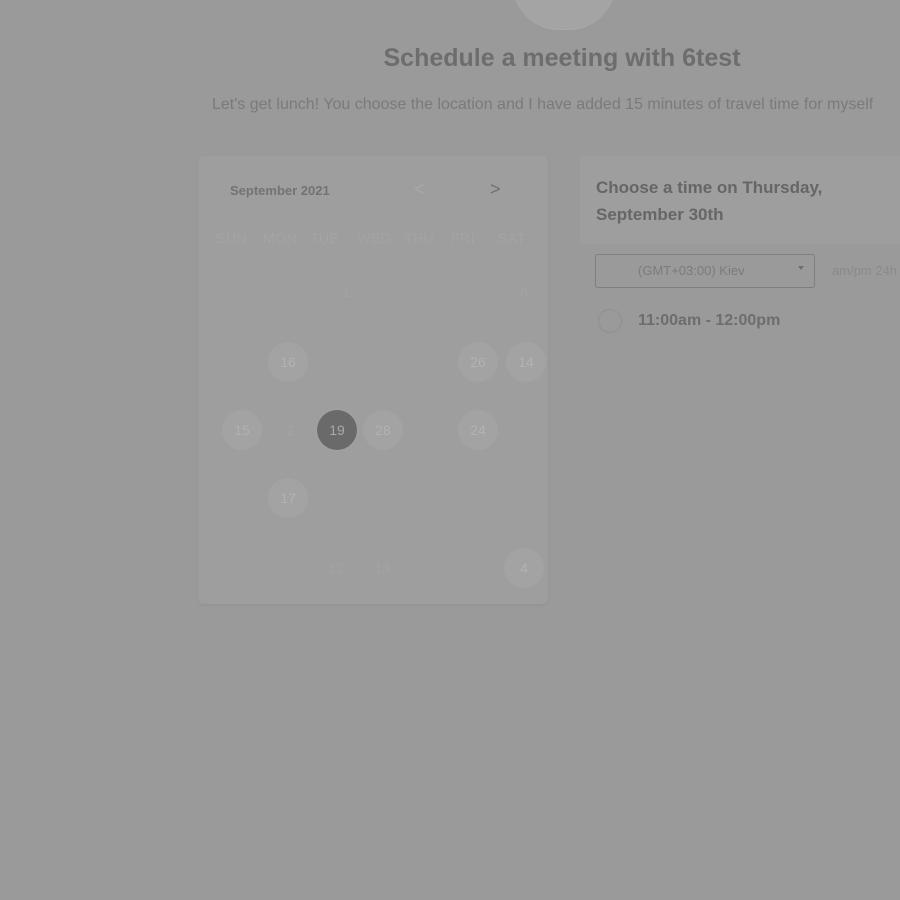  What do you see at coordinates (325, 238) in the screenshot?
I see `weekday-label: TUE` at bounding box center [325, 238].